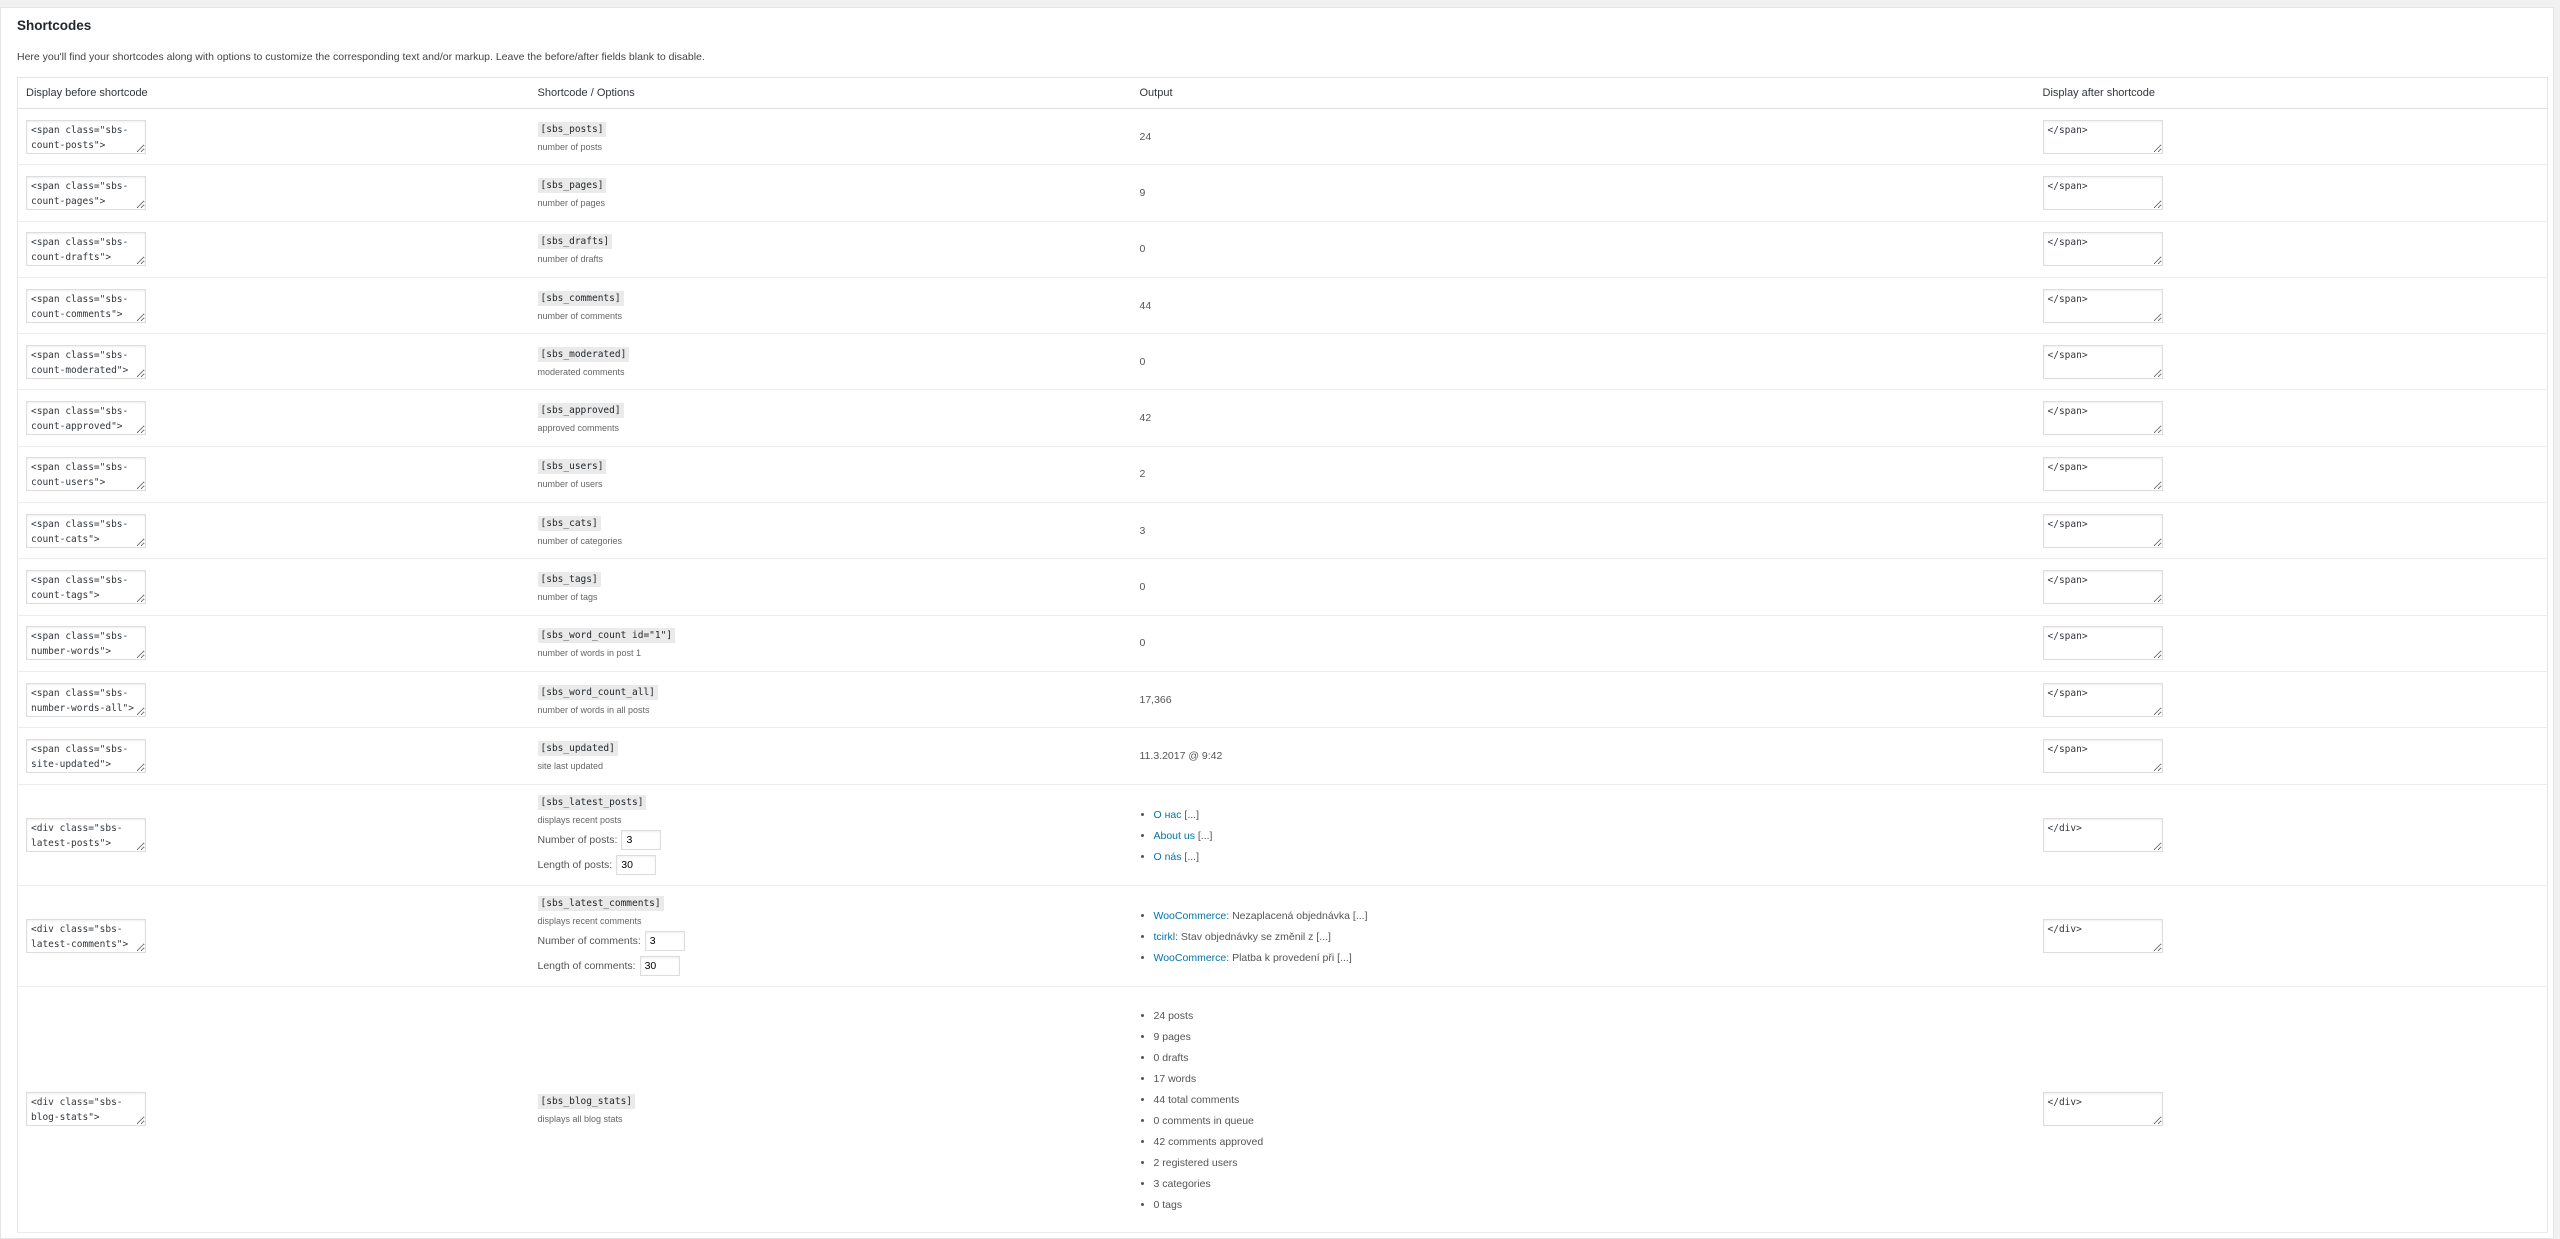 This screenshot has width=2560, height=1239. What do you see at coordinates (636, 864) in the screenshot?
I see `length-of-posts-input` at bounding box center [636, 864].